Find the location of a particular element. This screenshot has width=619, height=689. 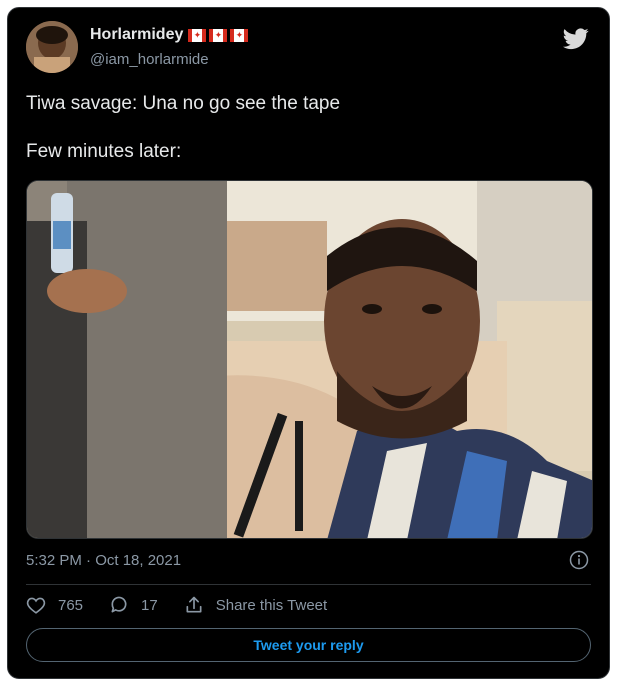

like-count: 765 is located at coordinates (71, 605).